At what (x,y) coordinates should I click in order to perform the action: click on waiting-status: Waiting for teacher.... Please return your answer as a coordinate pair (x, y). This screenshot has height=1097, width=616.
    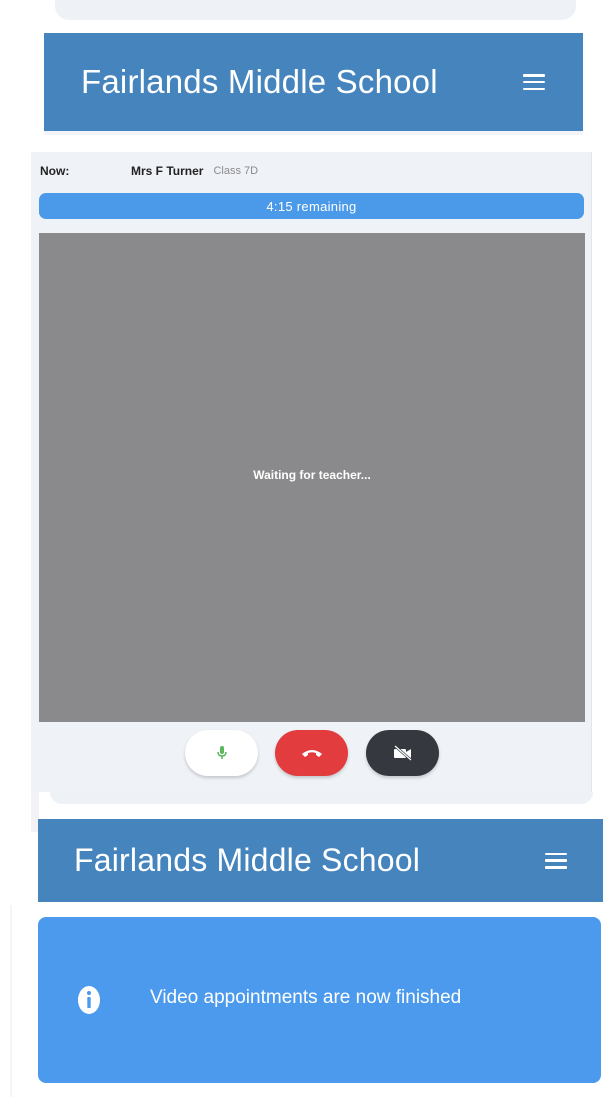
    Looking at the image, I should click on (312, 474).